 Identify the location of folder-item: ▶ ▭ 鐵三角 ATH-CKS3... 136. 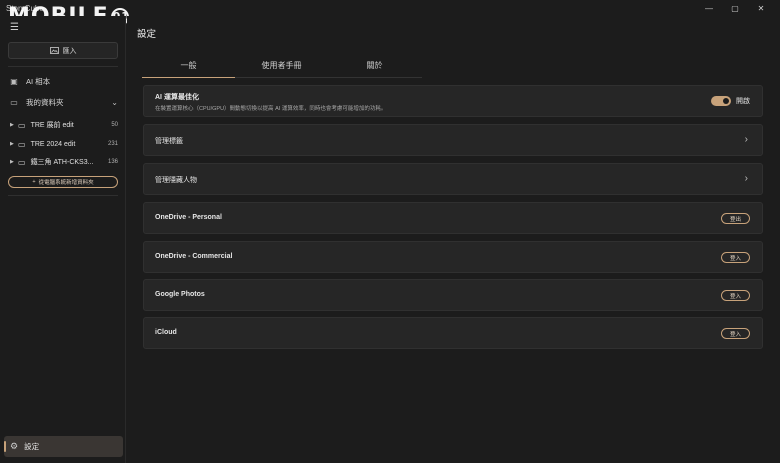
(65, 162).